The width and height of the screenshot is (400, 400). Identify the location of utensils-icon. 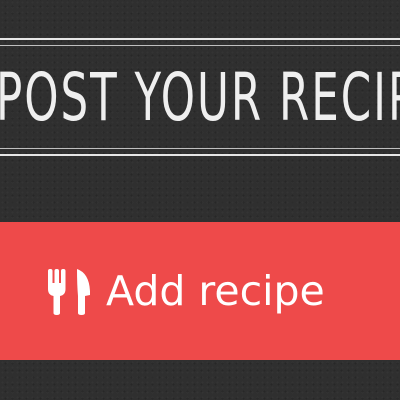
(69, 292).